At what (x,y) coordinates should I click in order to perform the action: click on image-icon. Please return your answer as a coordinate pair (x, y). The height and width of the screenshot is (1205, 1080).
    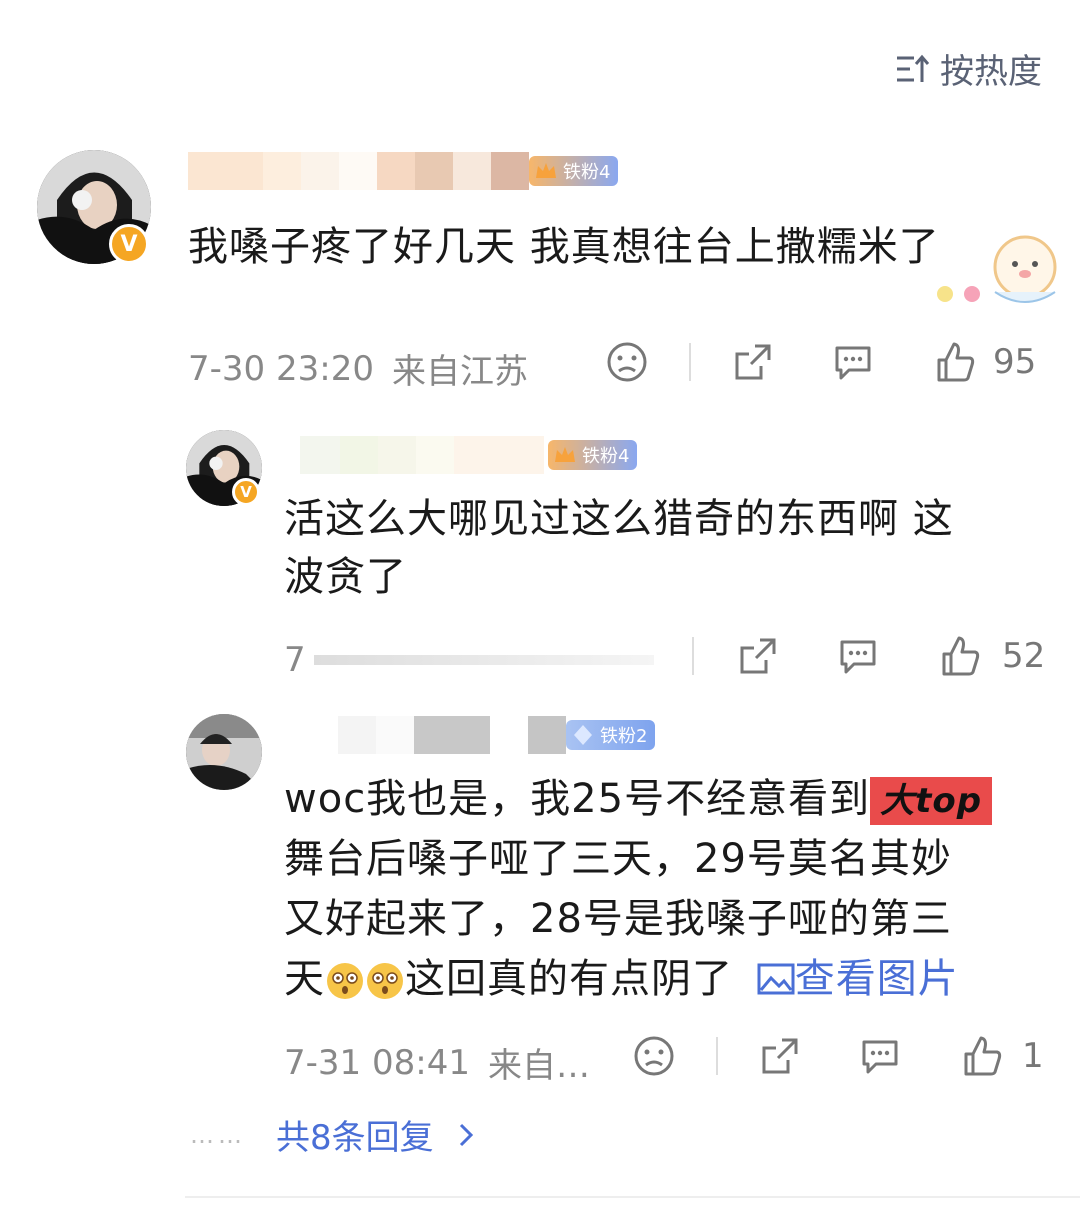
    Looking at the image, I should click on (776, 979).